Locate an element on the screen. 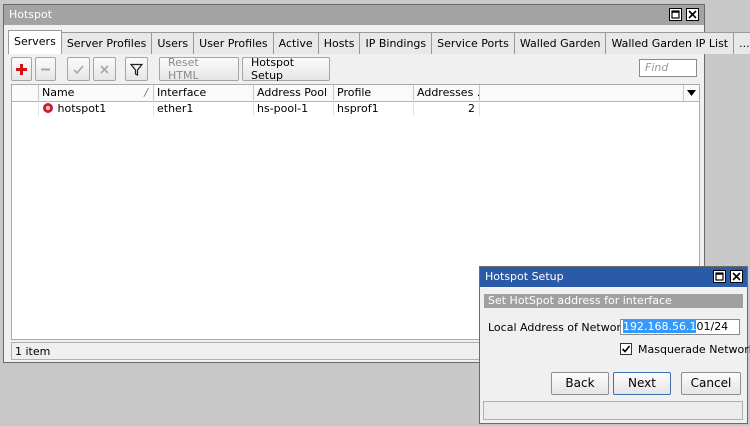 The height and width of the screenshot is (426, 750). window-titlebar: Hotspot is located at coordinates (354, 15).